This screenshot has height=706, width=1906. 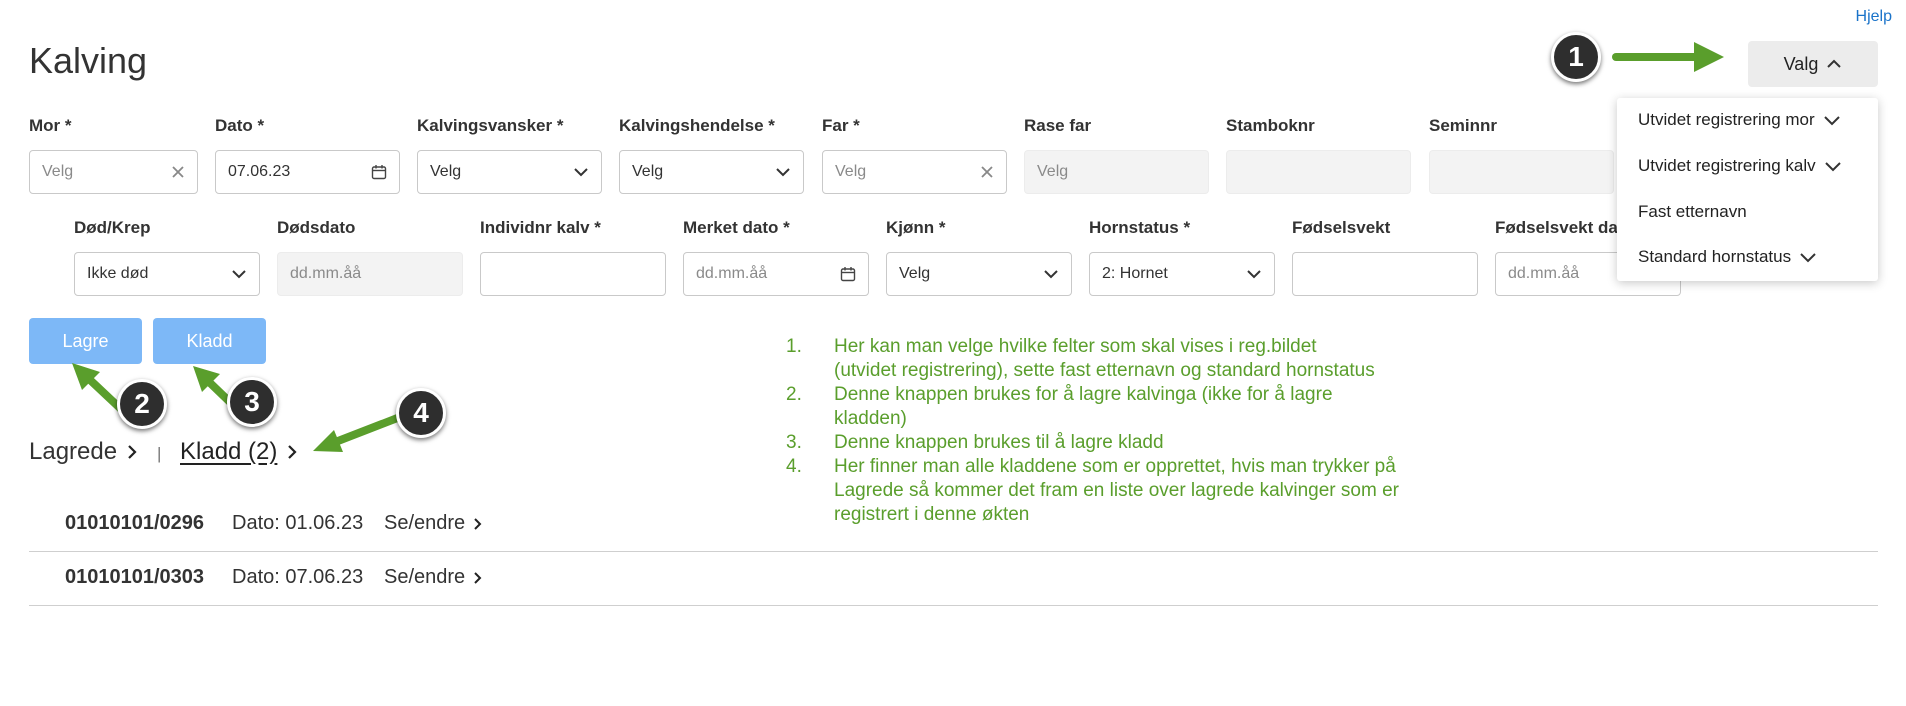 I want to click on menu-item-label: Fast etternavn, so click(x=1692, y=211).